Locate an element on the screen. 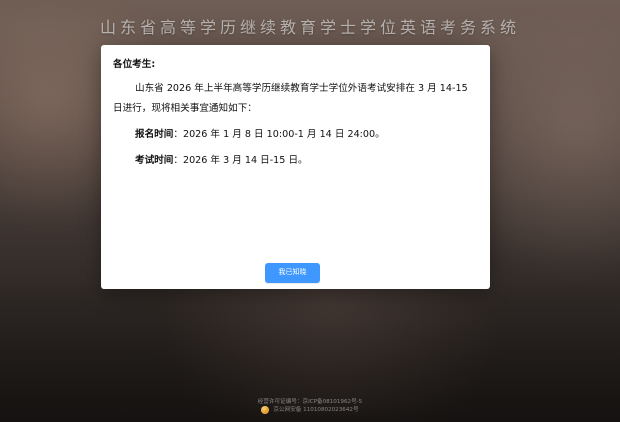  notice-item-exam-time: 考试时间：2026 年 3 月 14 日-15 日。 is located at coordinates (296, 161).